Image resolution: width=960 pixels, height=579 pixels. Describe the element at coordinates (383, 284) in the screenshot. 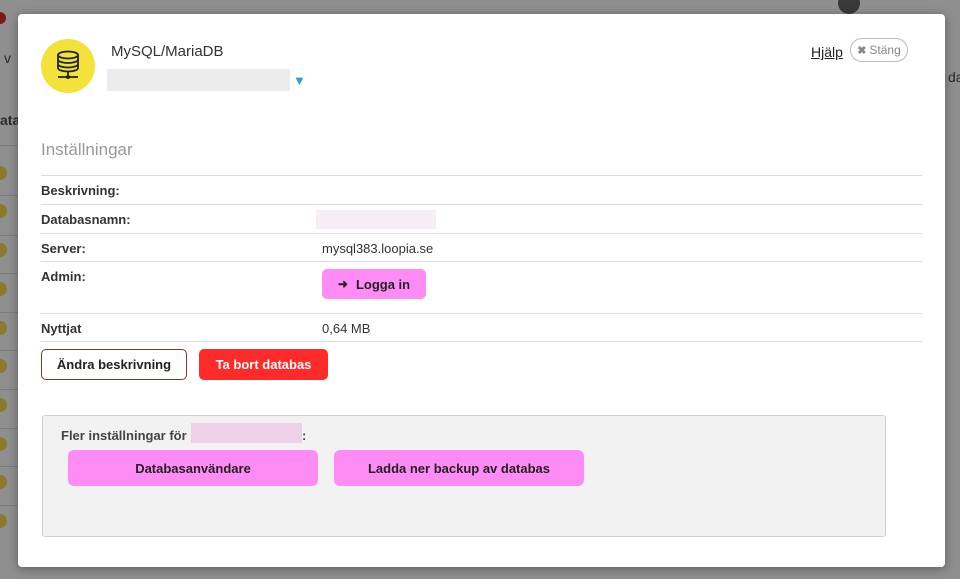

I see `login-button-label: Logga in` at that location.